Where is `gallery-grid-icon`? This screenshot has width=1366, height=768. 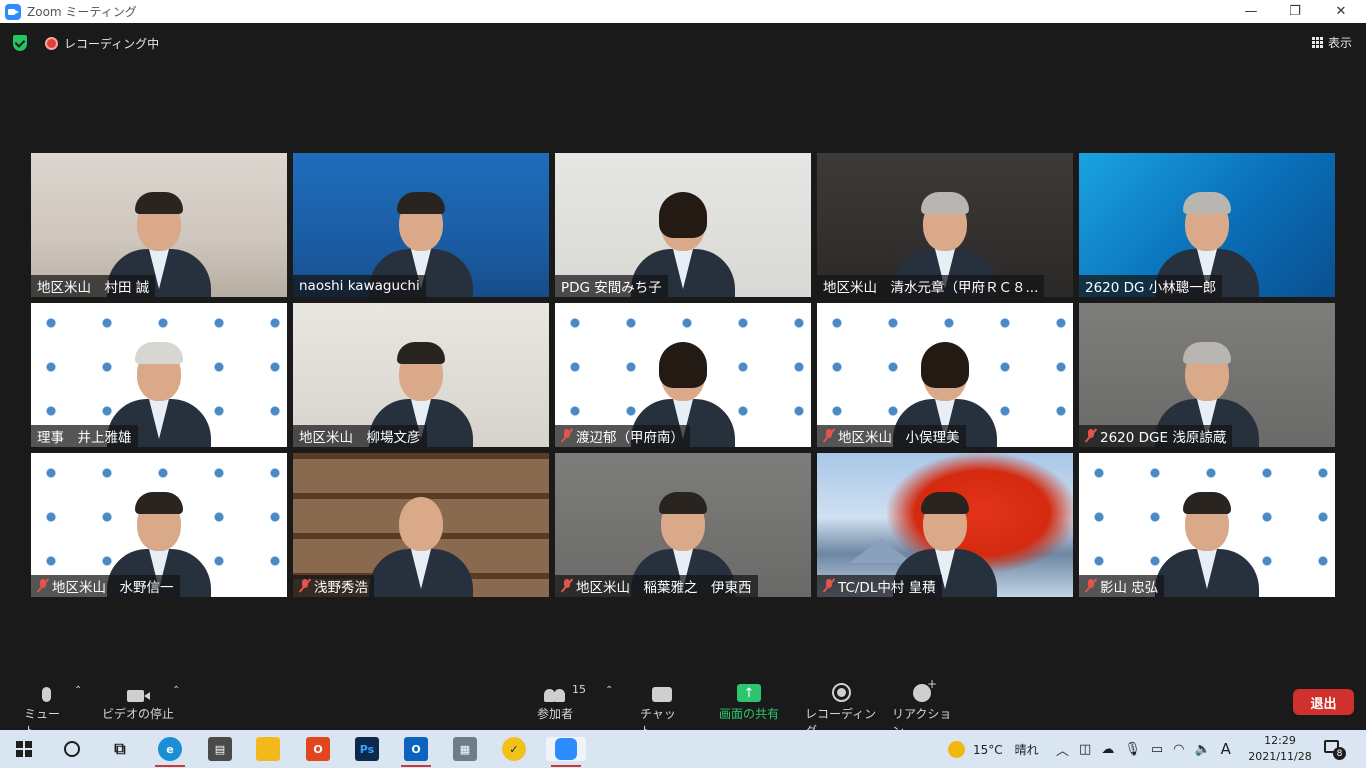
gallery-grid-icon is located at coordinates (1317, 42).